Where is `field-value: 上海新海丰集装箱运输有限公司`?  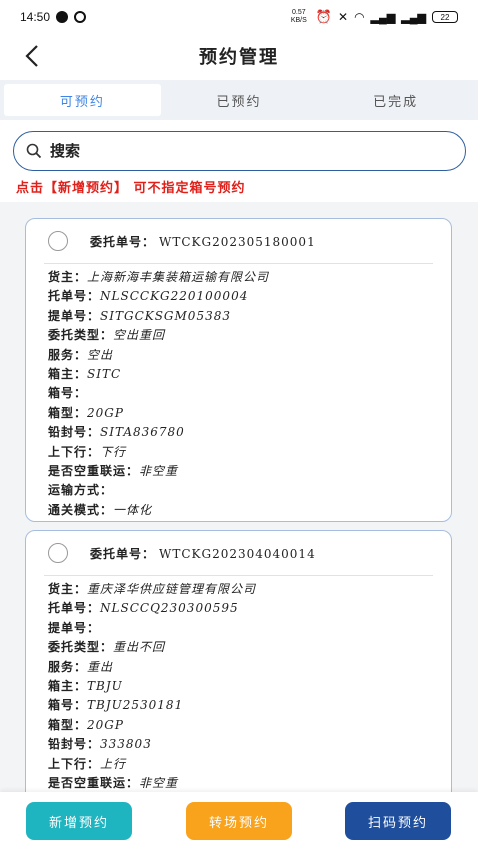
field-value: 上海新海丰集装箱运输有限公司 is located at coordinates (178, 277).